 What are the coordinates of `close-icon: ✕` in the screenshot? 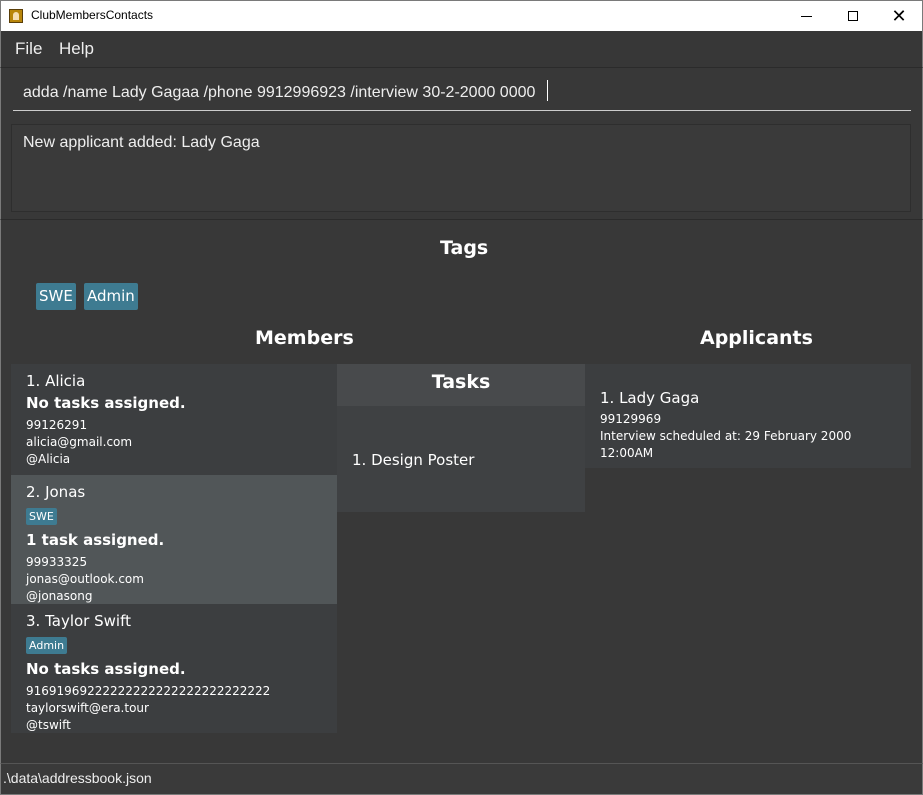 It's located at (899, 16).